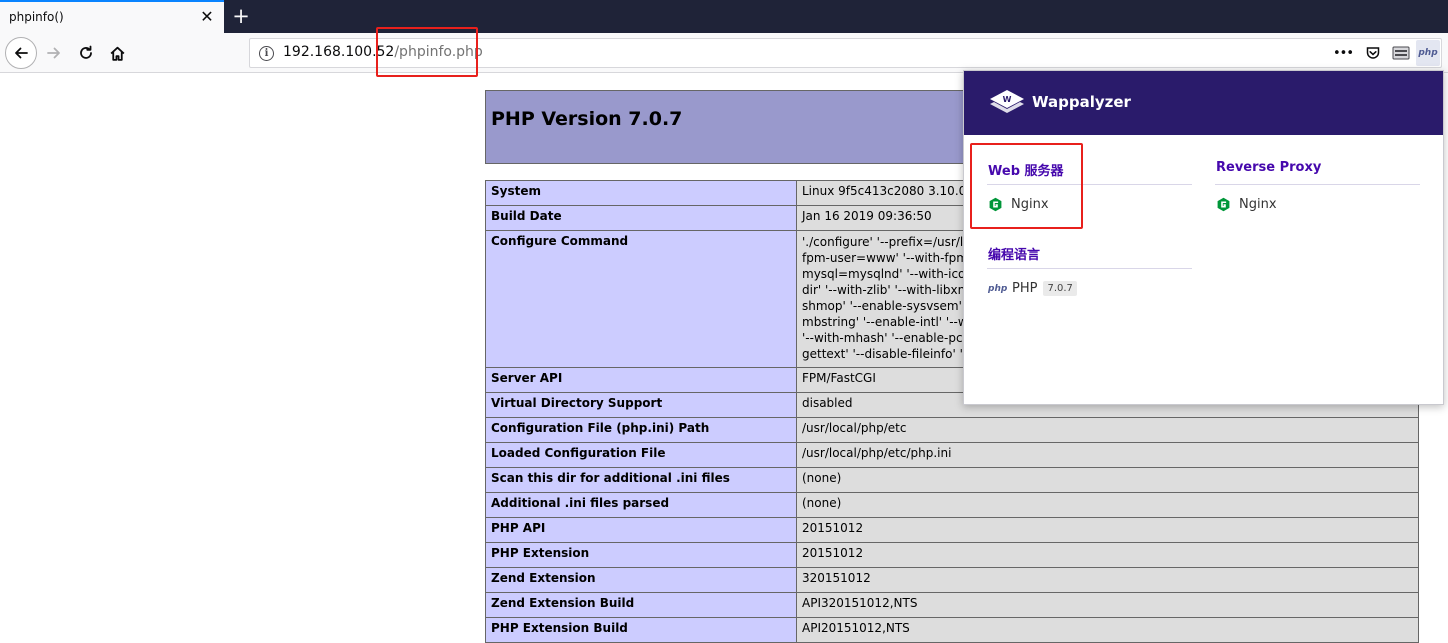  Describe the element at coordinates (1343, 53) in the screenshot. I see `page-actions-icon: •••` at that location.